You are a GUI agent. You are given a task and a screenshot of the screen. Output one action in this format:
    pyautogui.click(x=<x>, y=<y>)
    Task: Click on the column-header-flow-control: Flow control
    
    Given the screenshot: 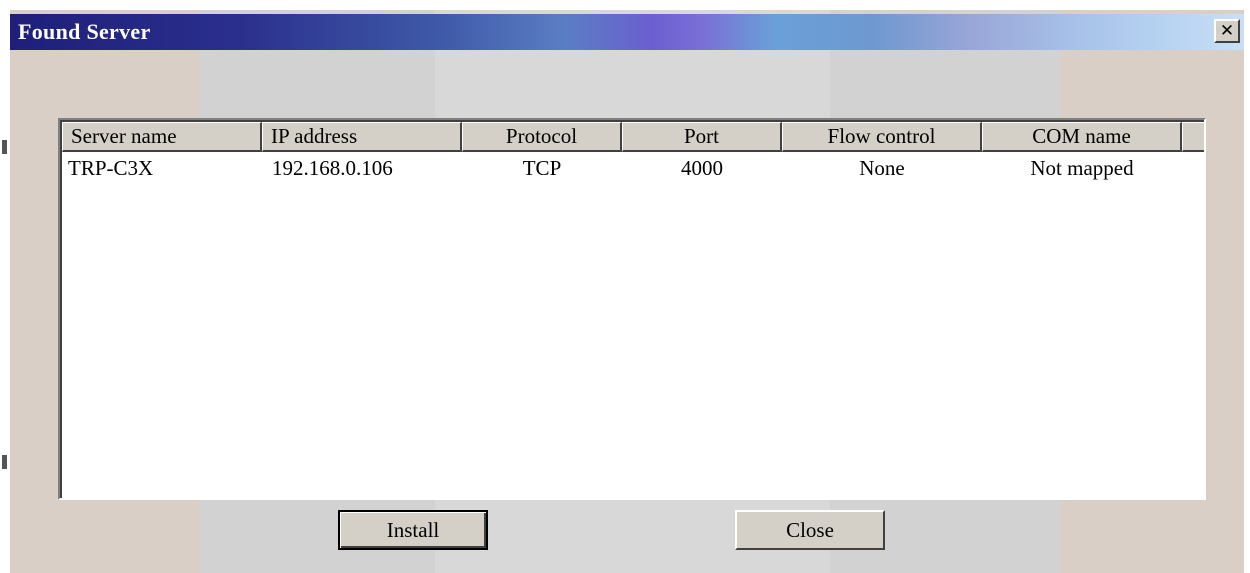 What is the action you would take?
    pyautogui.click(x=882, y=137)
    